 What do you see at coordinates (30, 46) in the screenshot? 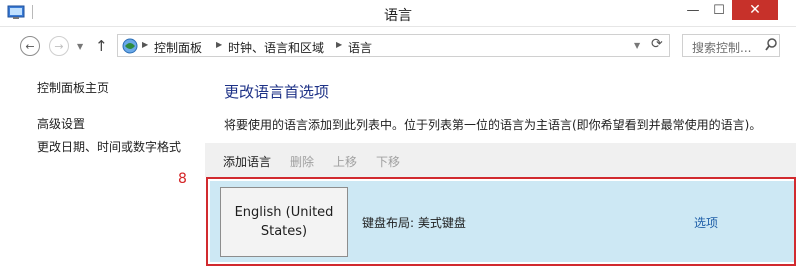
I see `back-button: ←` at bounding box center [30, 46].